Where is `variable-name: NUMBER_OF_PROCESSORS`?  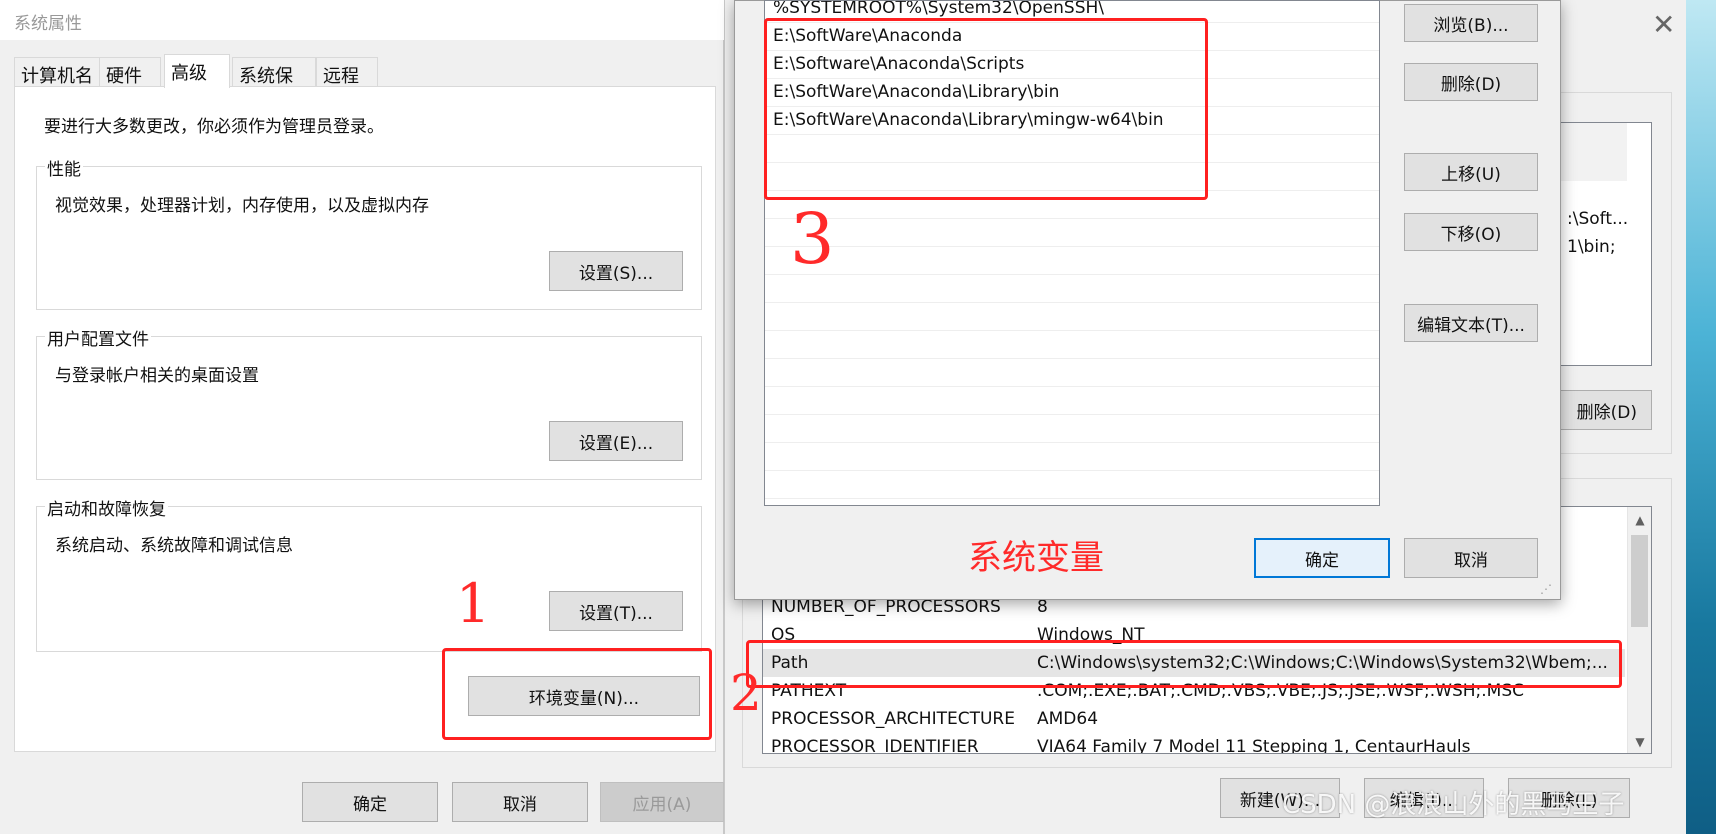
variable-name: NUMBER_OF_PROCESSORS is located at coordinates (886, 607).